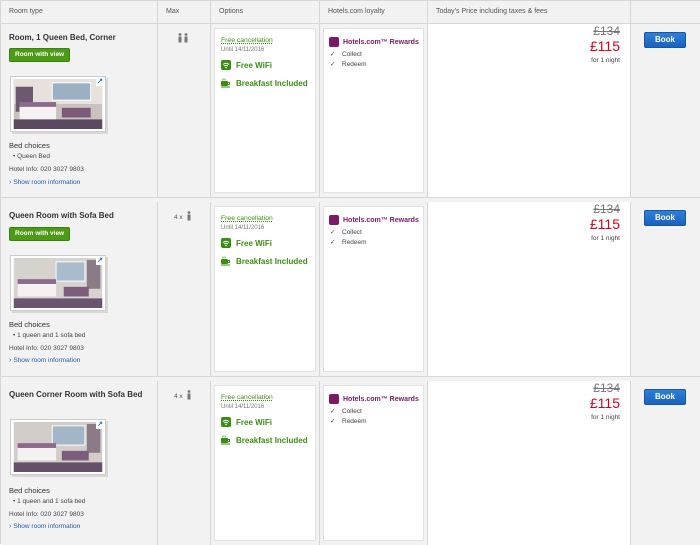 Image resolution: width=700 pixels, height=545 pixels. Describe the element at coordinates (374, 399) in the screenshot. I see `rewards-badge: Hotels.com™ Rewards` at that location.